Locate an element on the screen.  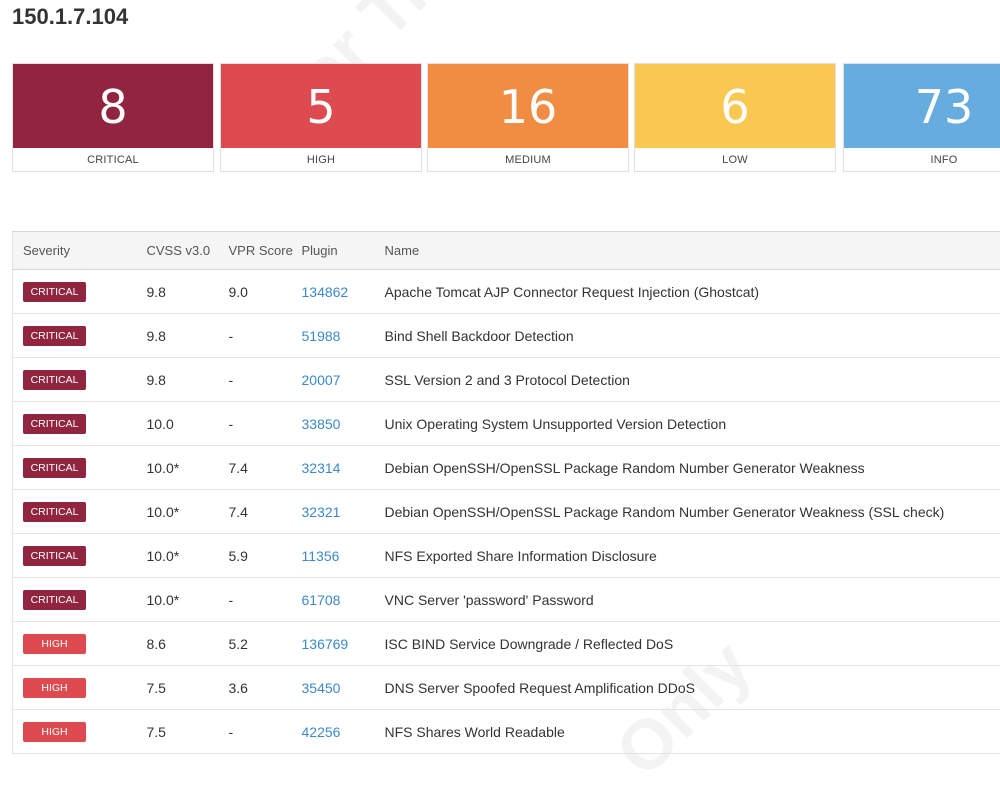
vulnerability-name-cell: SSL Version 2 and 3 Protocol Detection is located at coordinates (692, 380).